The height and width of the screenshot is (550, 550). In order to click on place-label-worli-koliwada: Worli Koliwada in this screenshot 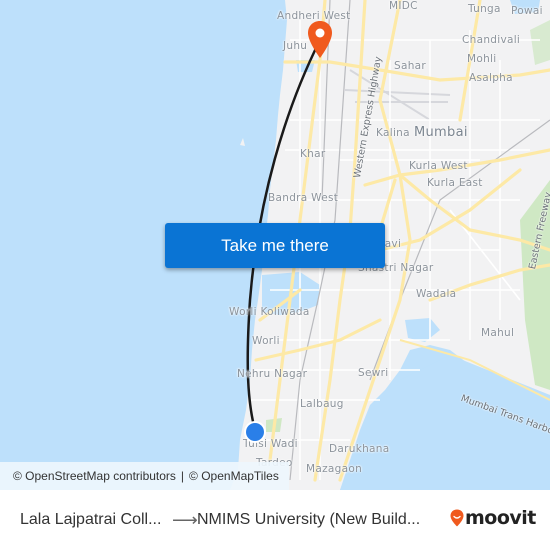, I will do `click(269, 312)`.